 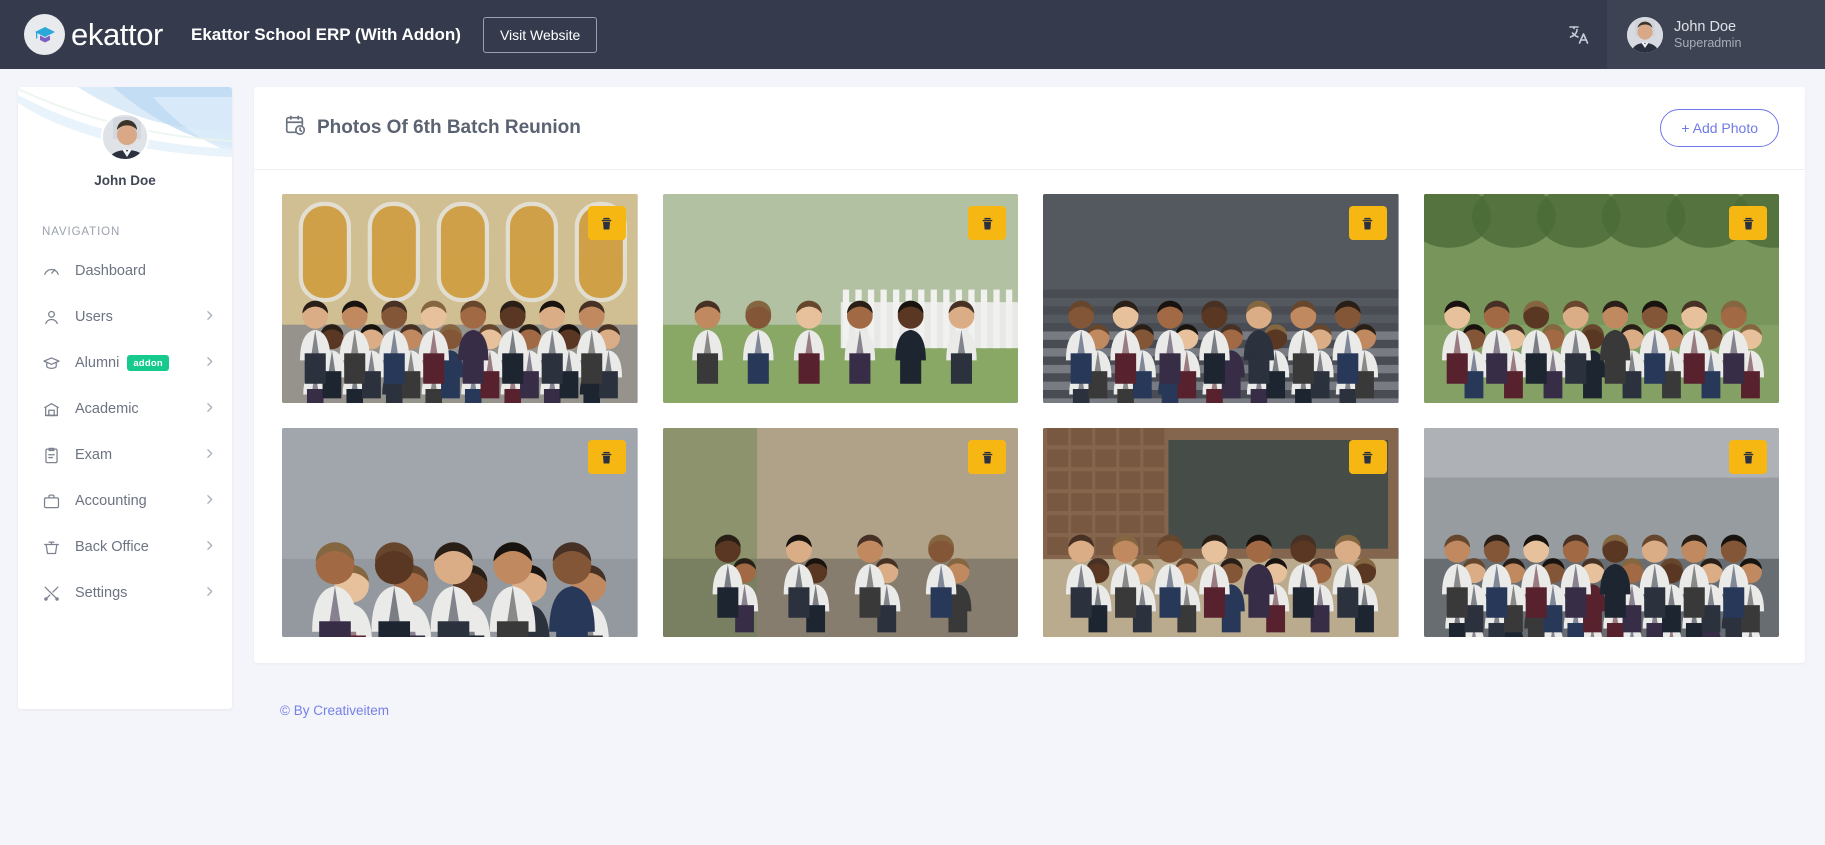 I want to click on translate-icon, so click(x=1579, y=34).